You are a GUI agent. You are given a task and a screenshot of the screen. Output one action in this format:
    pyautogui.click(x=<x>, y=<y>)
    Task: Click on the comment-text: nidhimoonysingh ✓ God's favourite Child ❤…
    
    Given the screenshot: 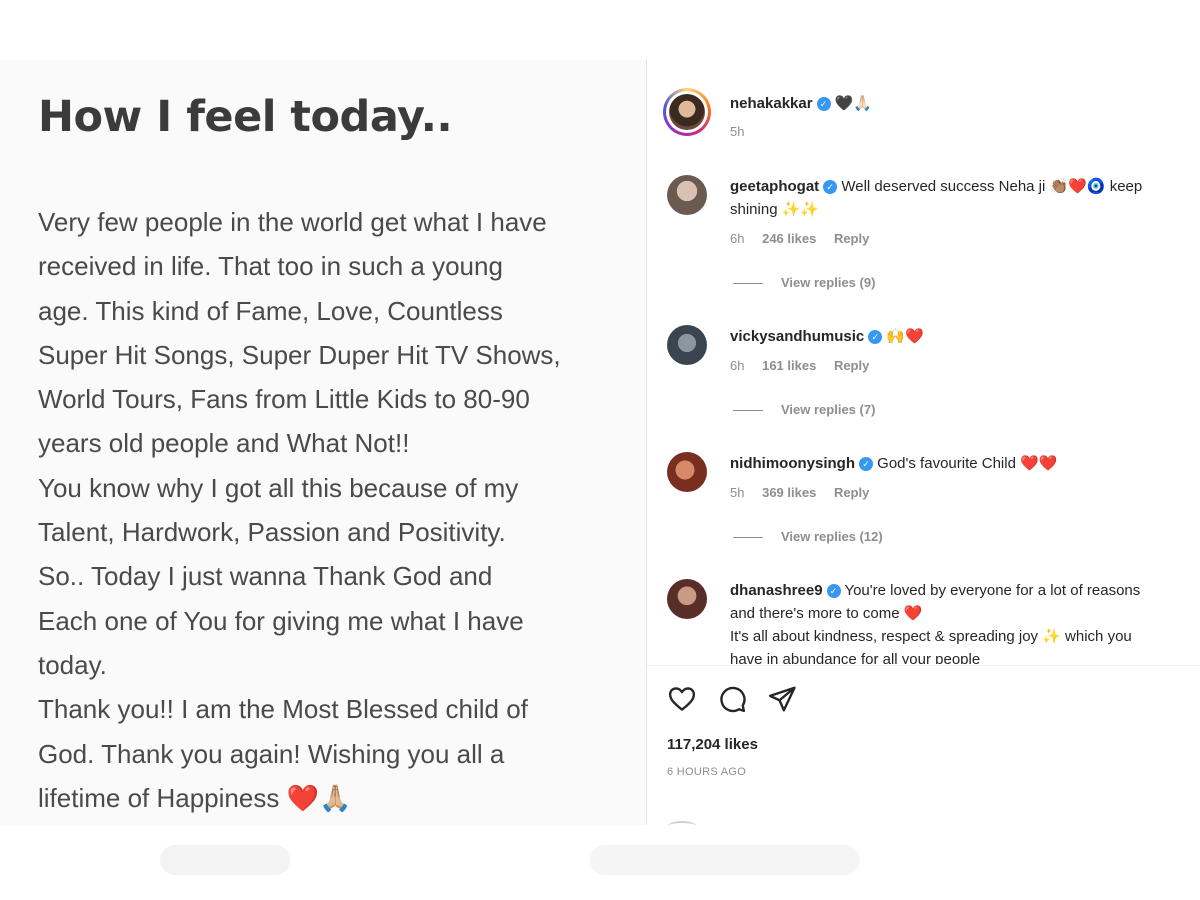 What is the action you would take?
    pyautogui.click(x=893, y=463)
    